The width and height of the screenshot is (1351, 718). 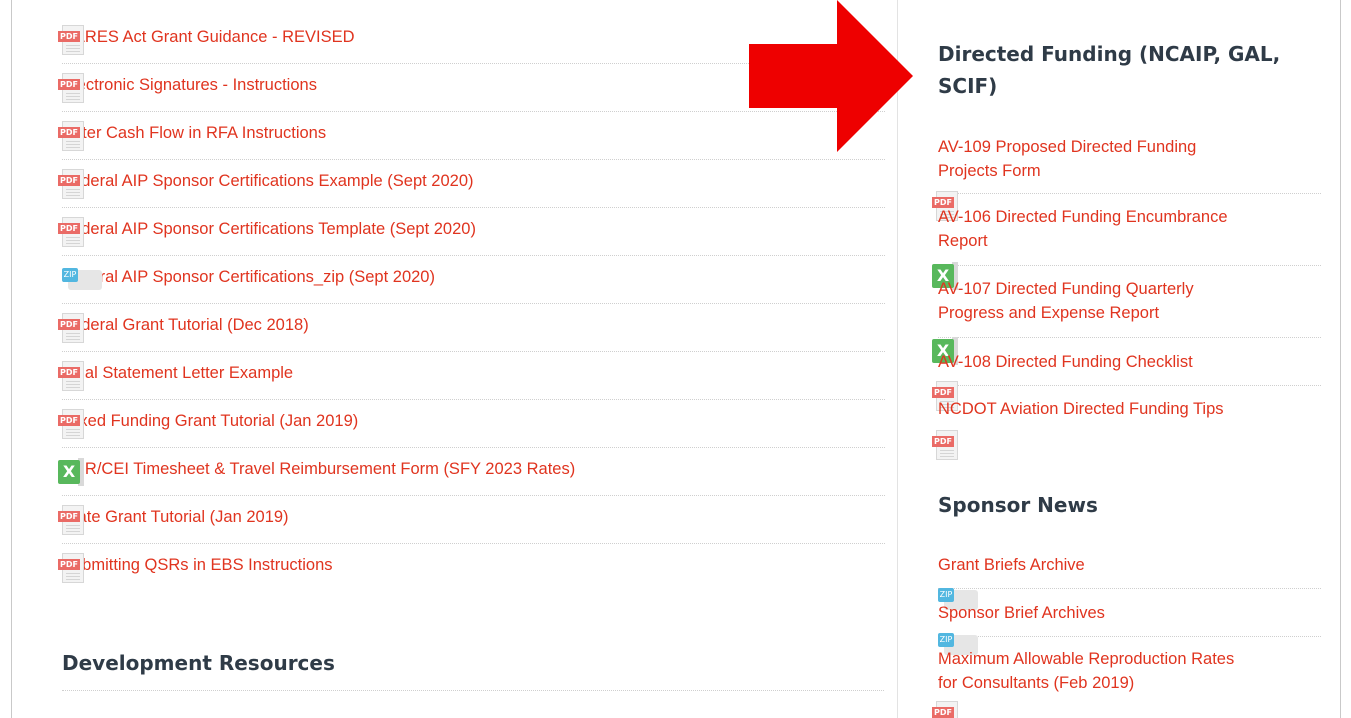 I want to click on file-link: State Grant Tutorial (Jan 2019), so click(x=175, y=517).